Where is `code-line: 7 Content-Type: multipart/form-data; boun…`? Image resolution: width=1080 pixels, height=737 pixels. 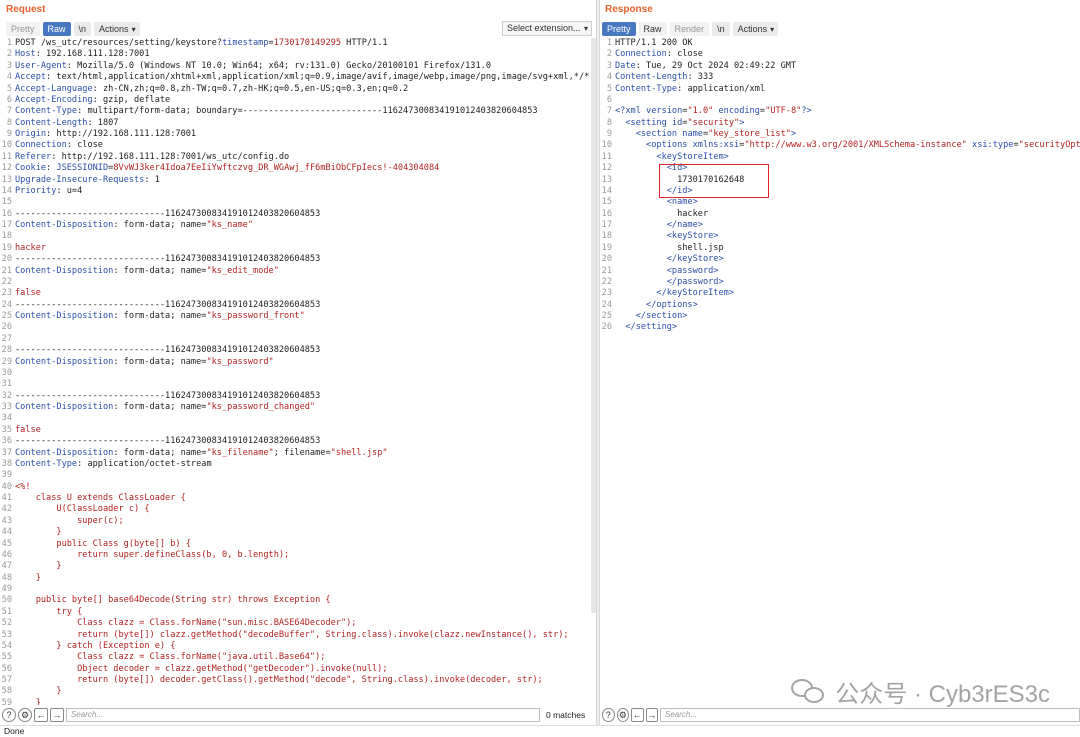
code-line: 7 Content-Type: multipart/form-data; boun… is located at coordinates (295, 111).